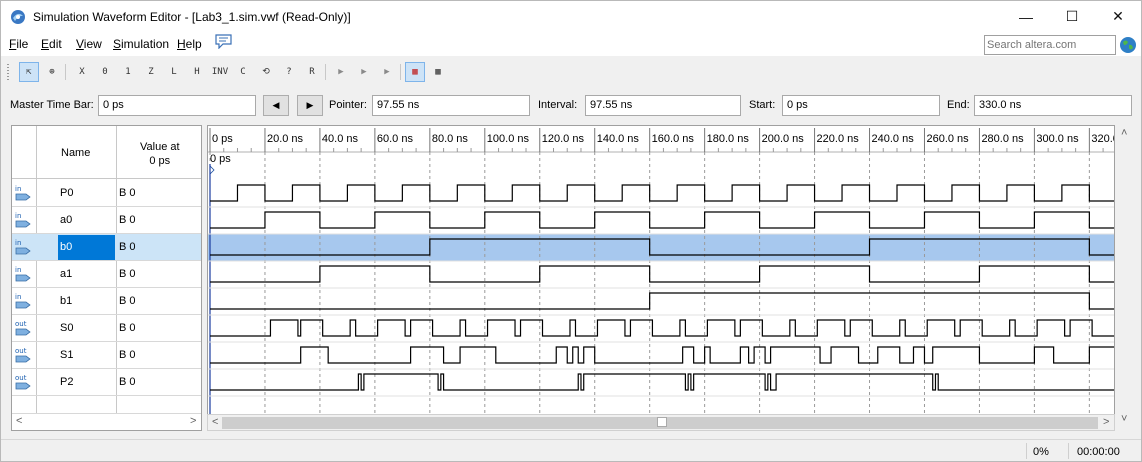 The height and width of the screenshot is (462, 1142). I want to click on next-transition-button: ▶, so click(310, 105).